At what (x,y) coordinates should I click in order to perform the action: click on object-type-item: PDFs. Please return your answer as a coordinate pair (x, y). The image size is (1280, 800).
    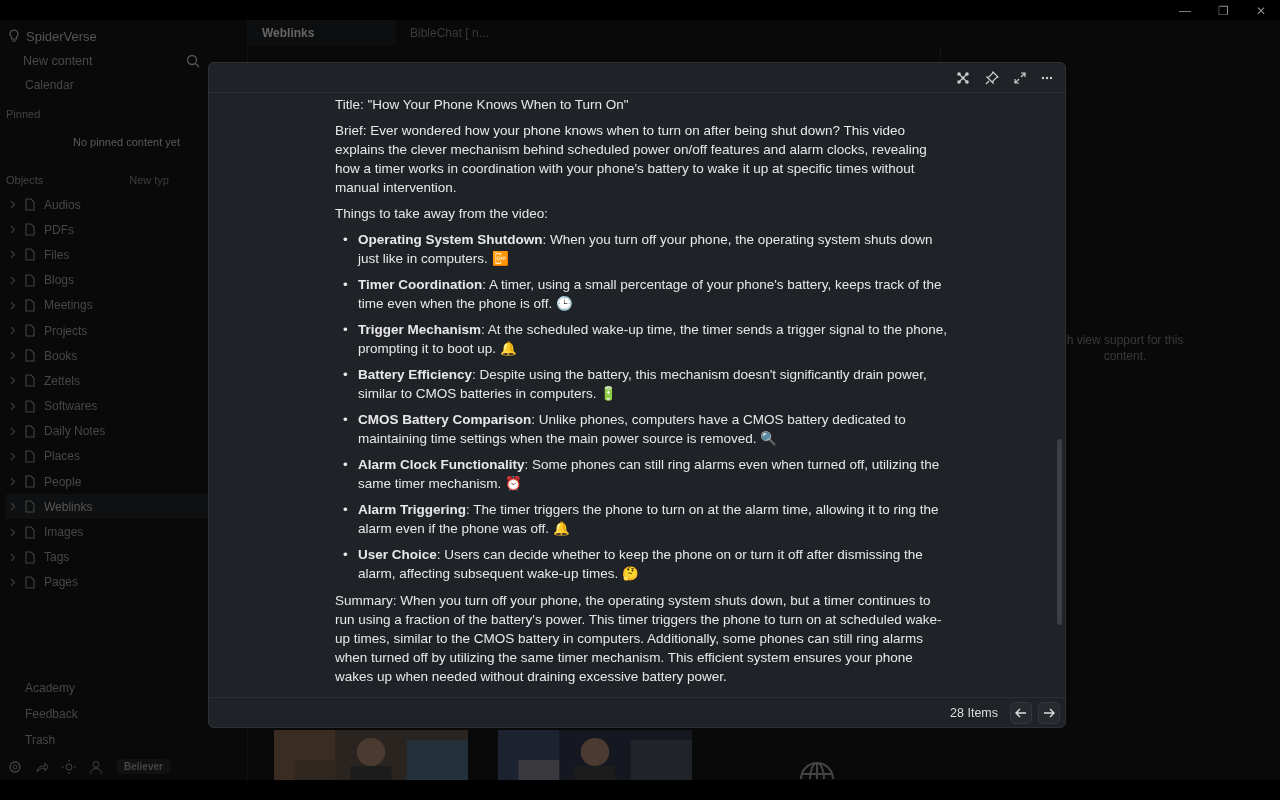
    Looking at the image, I should click on (123, 230).